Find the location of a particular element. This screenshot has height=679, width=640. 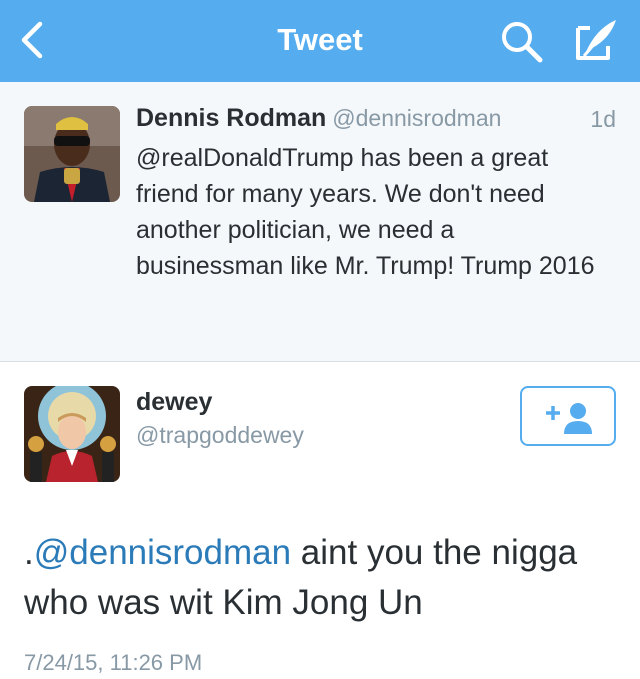

compose-button is located at coordinates (595, 40).